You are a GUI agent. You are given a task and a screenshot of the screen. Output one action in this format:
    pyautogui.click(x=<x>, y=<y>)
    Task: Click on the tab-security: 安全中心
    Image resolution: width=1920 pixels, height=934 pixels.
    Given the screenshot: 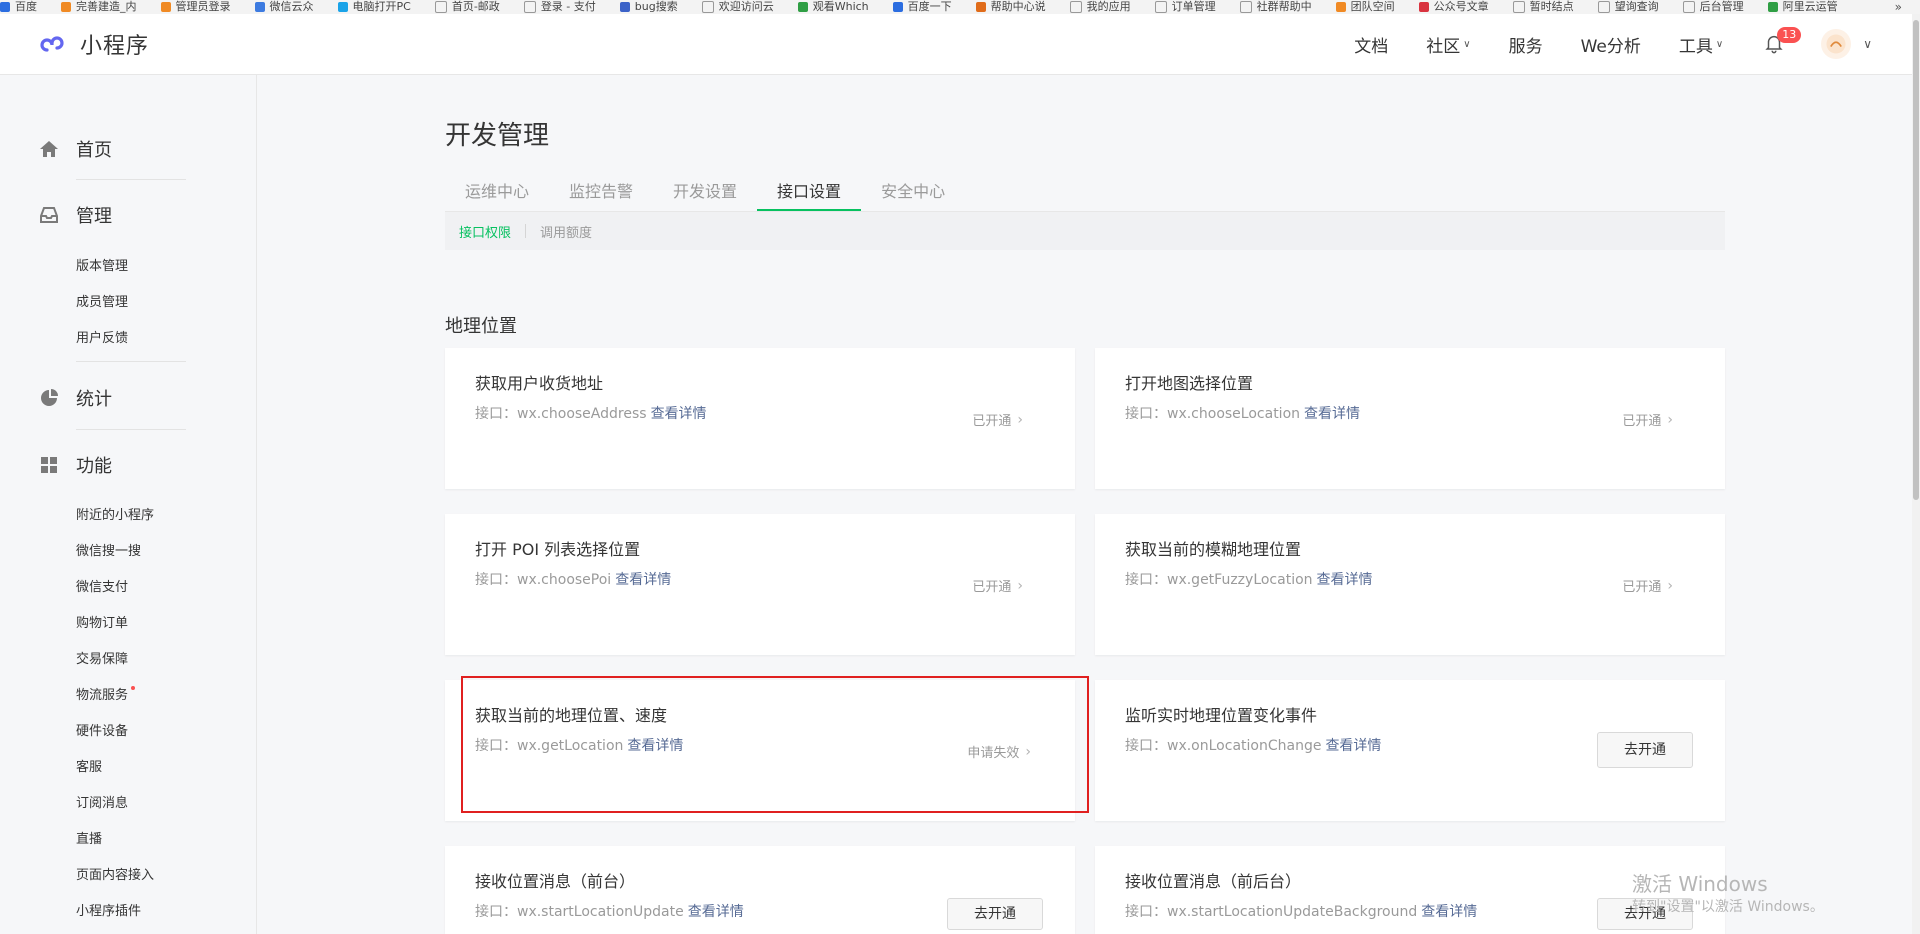 What is the action you would take?
    pyautogui.click(x=913, y=192)
    